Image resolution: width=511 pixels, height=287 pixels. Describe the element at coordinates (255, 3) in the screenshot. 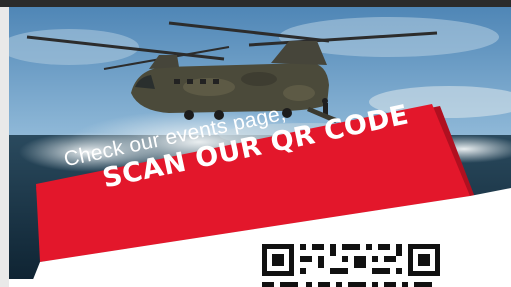

I see `top-strip` at that location.